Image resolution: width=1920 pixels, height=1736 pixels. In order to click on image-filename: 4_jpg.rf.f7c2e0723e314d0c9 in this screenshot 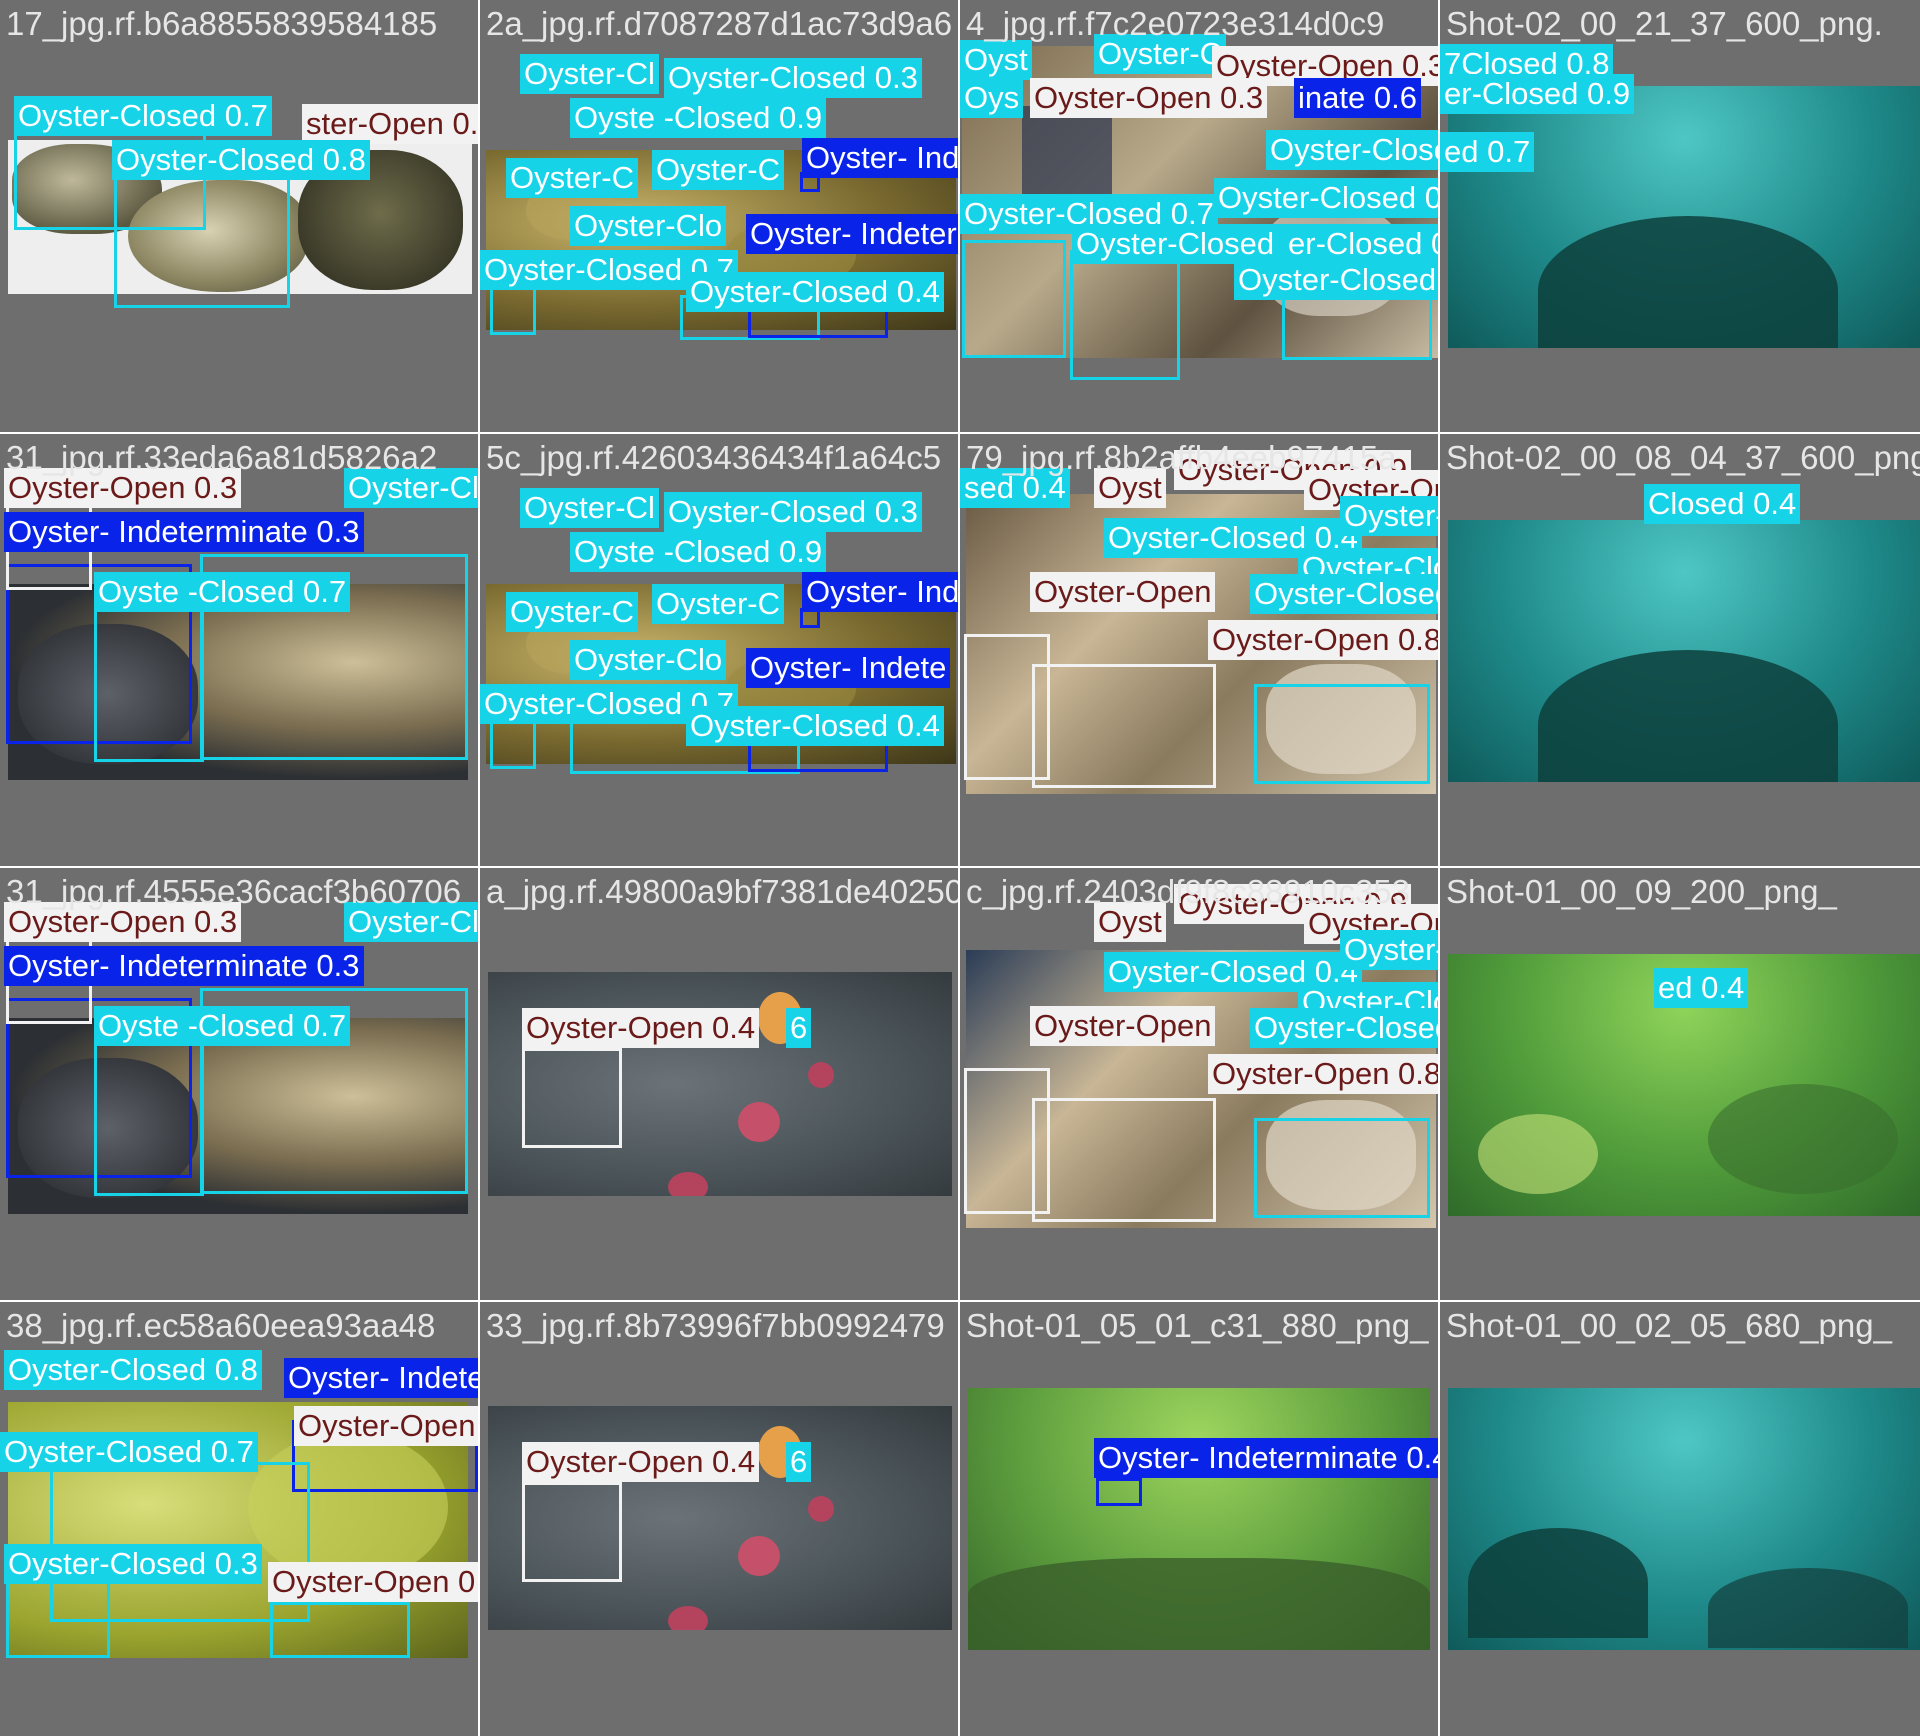, I will do `click(1175, 23)`.